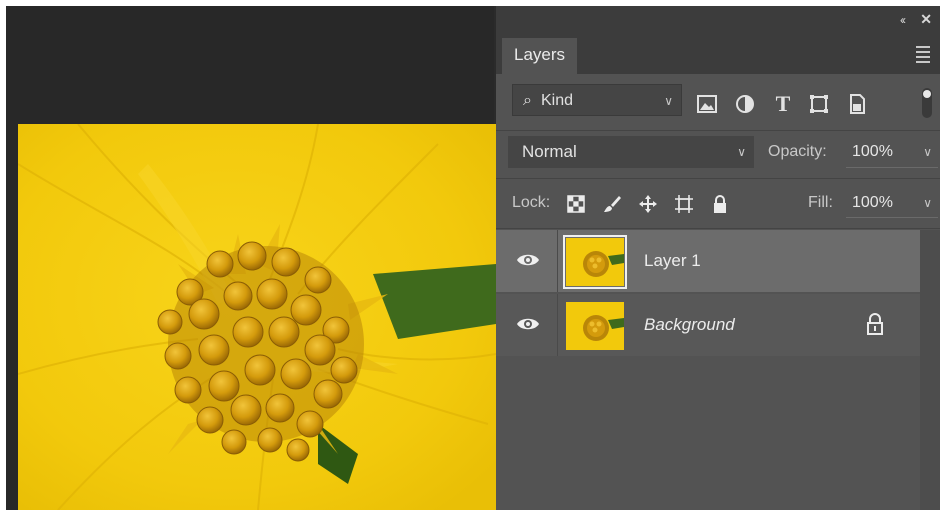 This screenshot has height=510, width=940. What do you see at coordinates (872, 202) in the screenshot?
I see `fill-value: 100%` at bounding box center [872, 202].